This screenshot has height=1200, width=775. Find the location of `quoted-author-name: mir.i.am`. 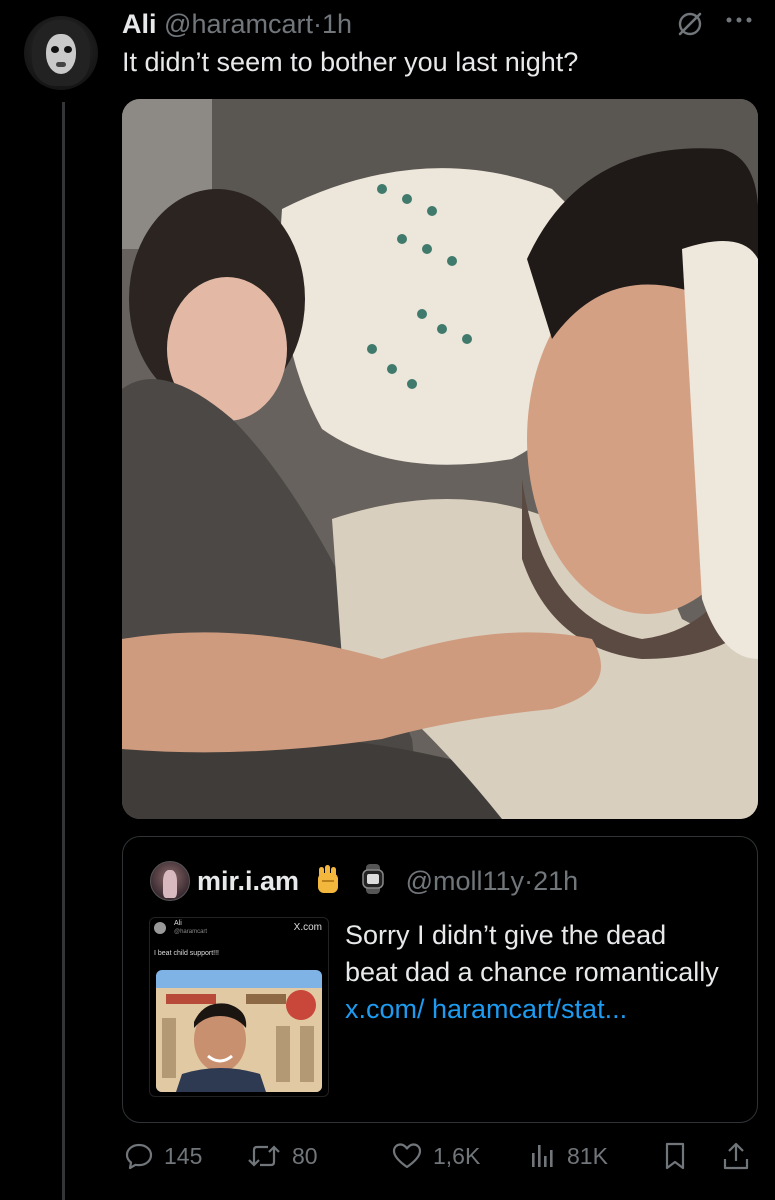

quoted-author-name: mir.i.am is located at coordinates (248, 881).